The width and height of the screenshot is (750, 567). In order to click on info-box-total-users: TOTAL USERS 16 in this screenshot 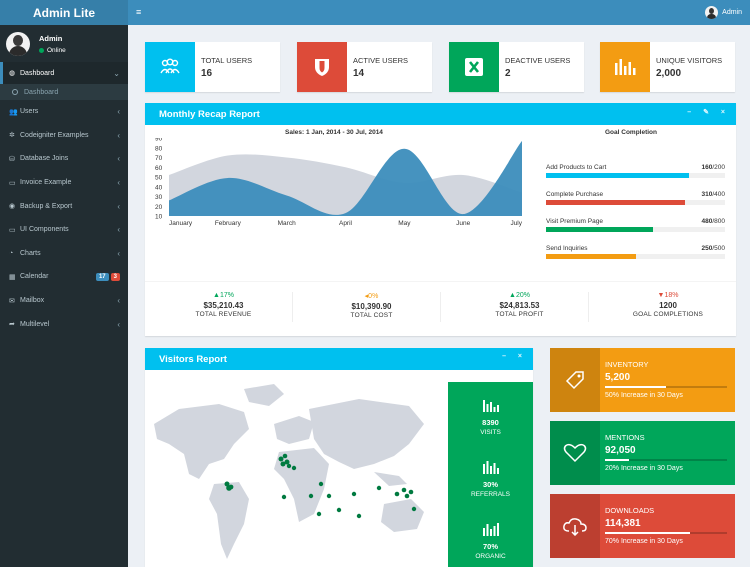, I will do `click(212, 67)`.